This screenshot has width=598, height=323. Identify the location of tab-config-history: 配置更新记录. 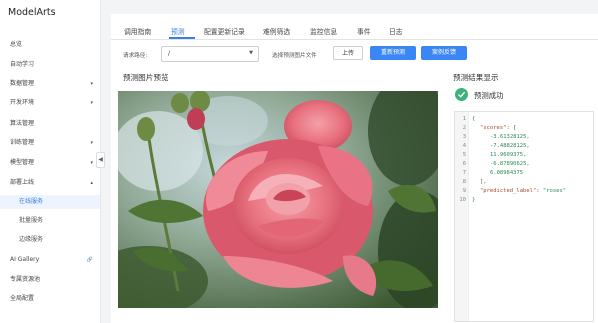
(224, 31).